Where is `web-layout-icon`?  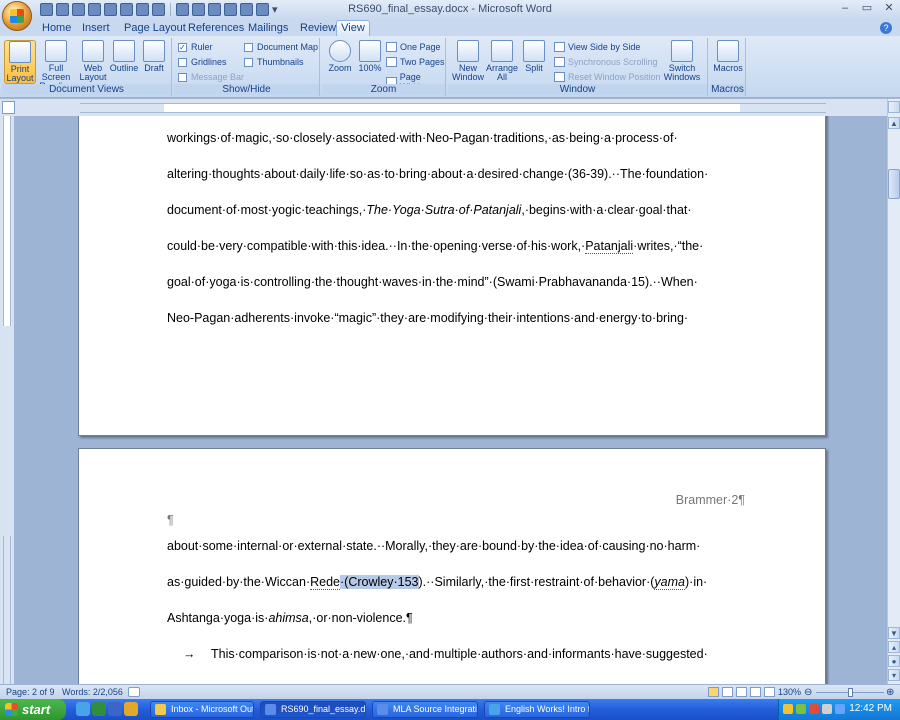 web-layout-icon is located at coordinates (93, 51).